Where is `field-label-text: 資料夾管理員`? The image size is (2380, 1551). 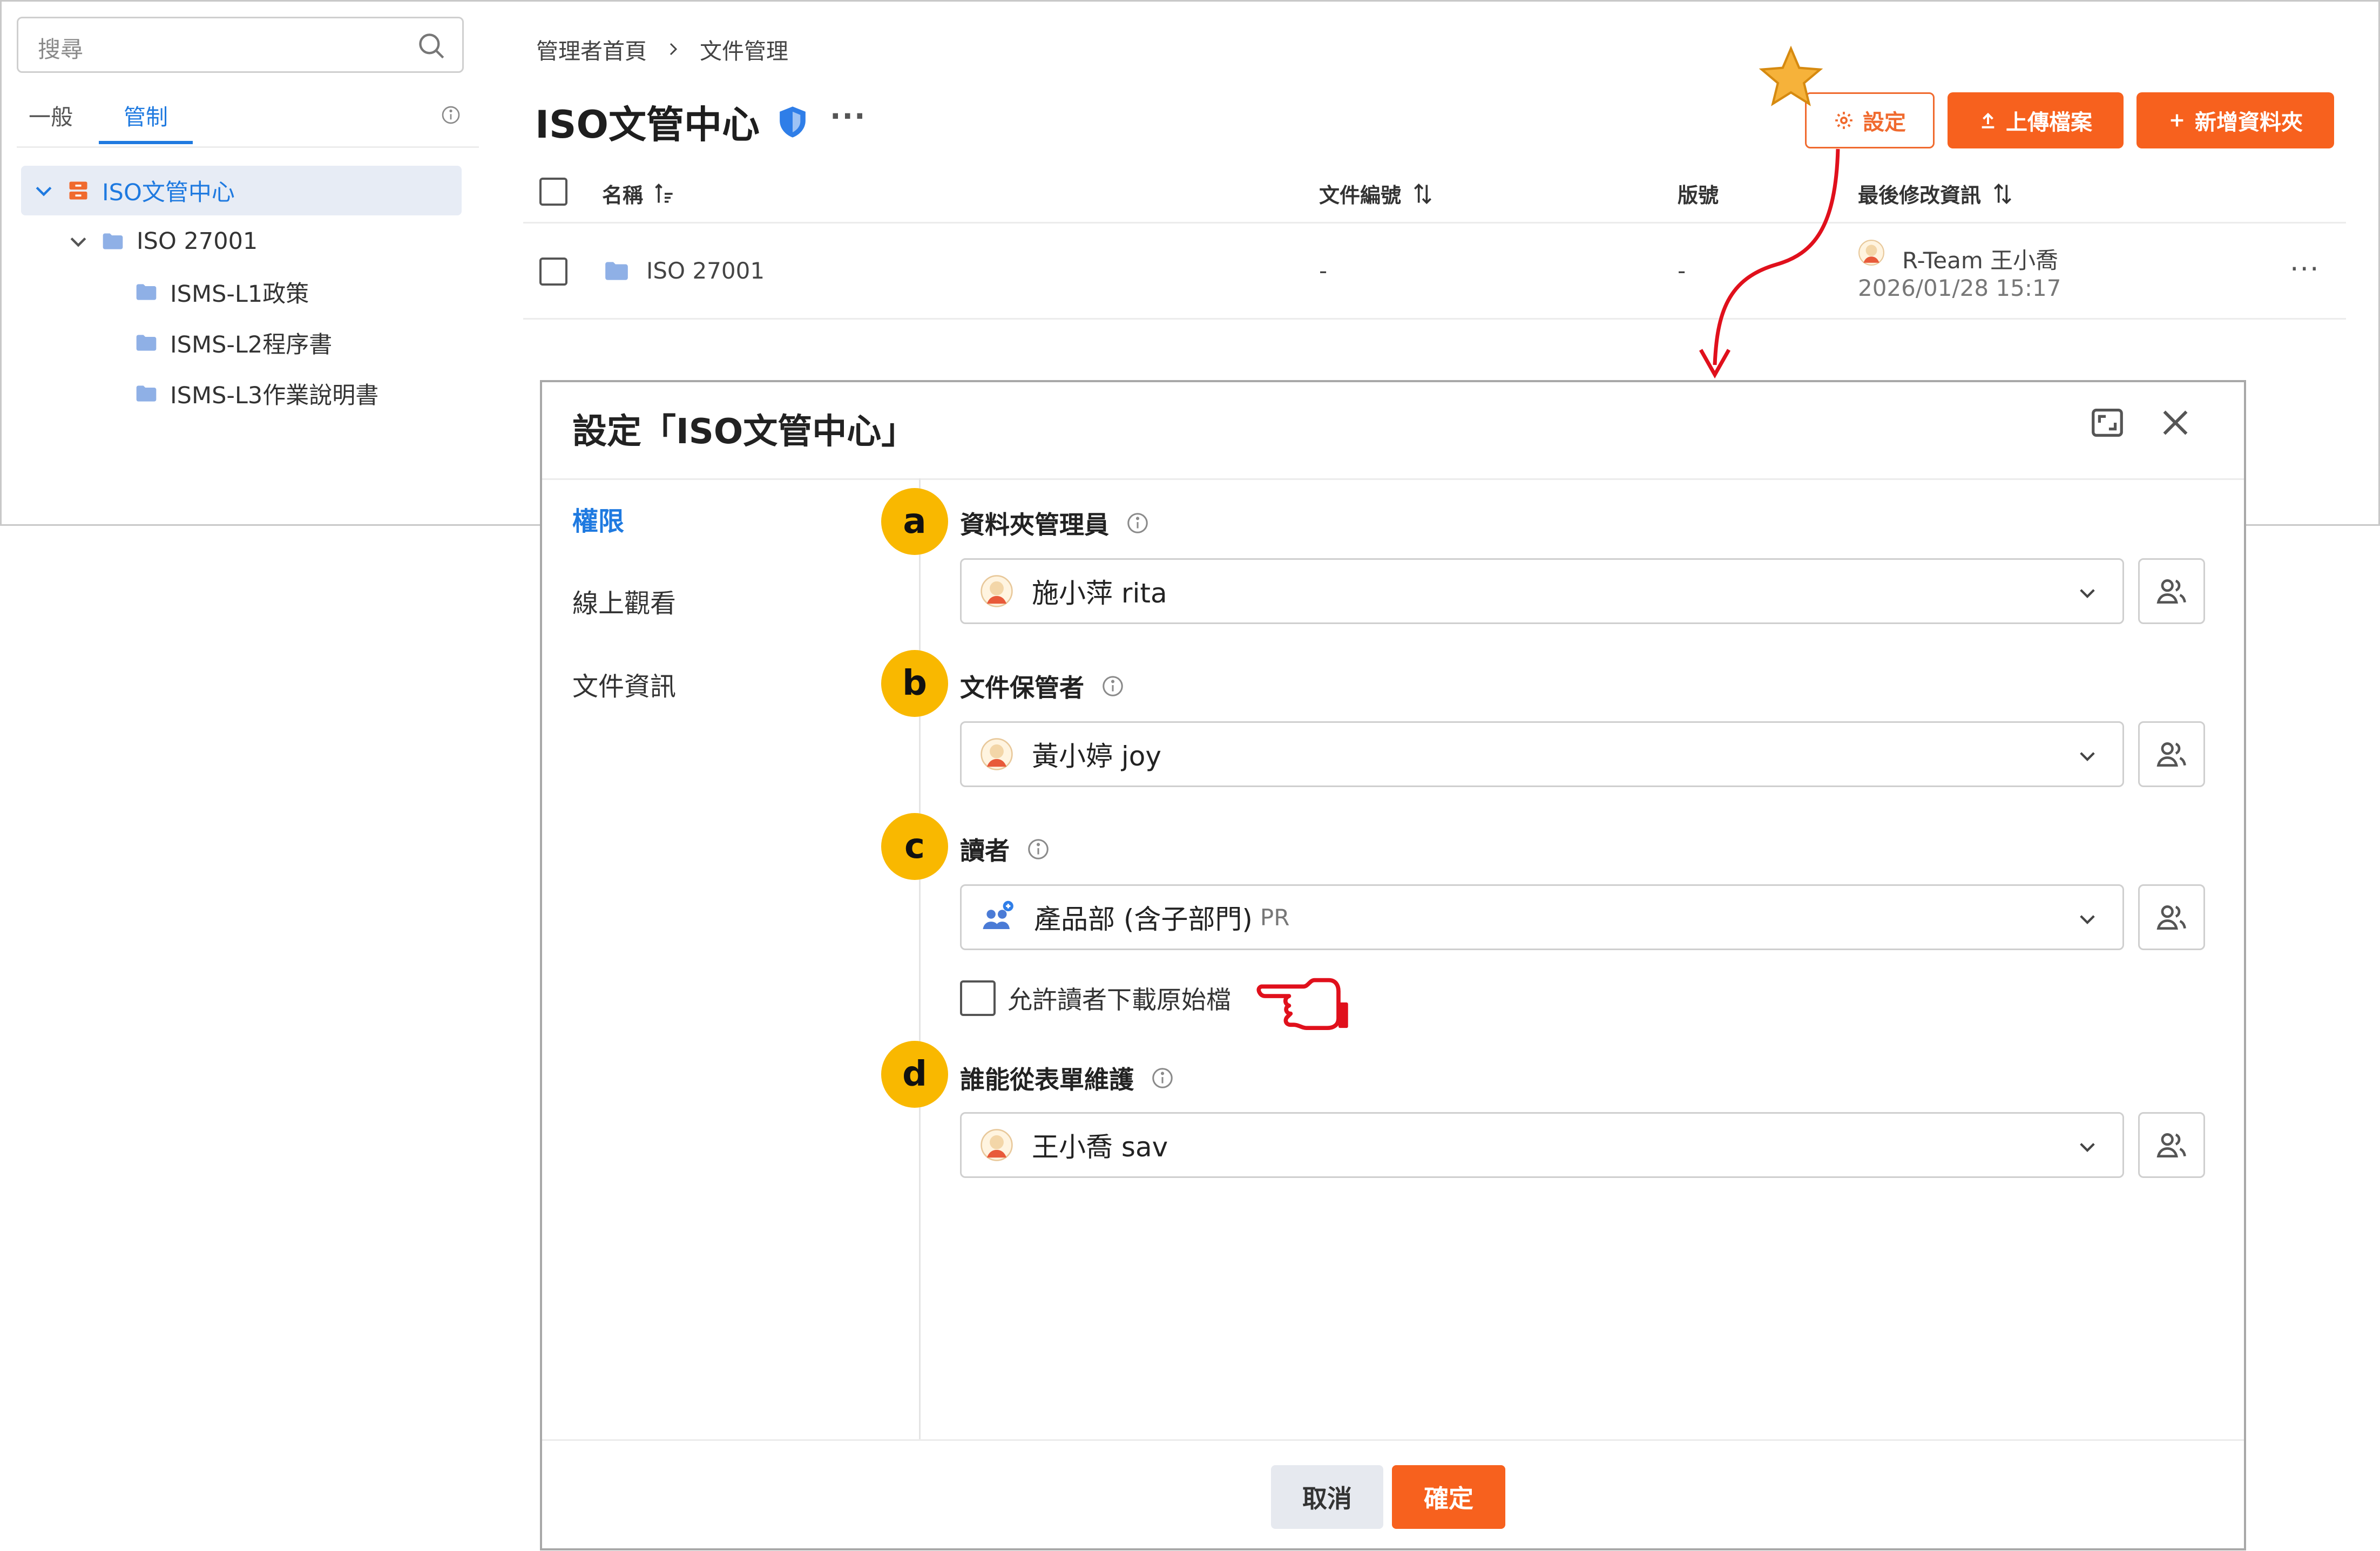
field-label-text: 資料夾管理員 is located at coordinates (1034, 524).